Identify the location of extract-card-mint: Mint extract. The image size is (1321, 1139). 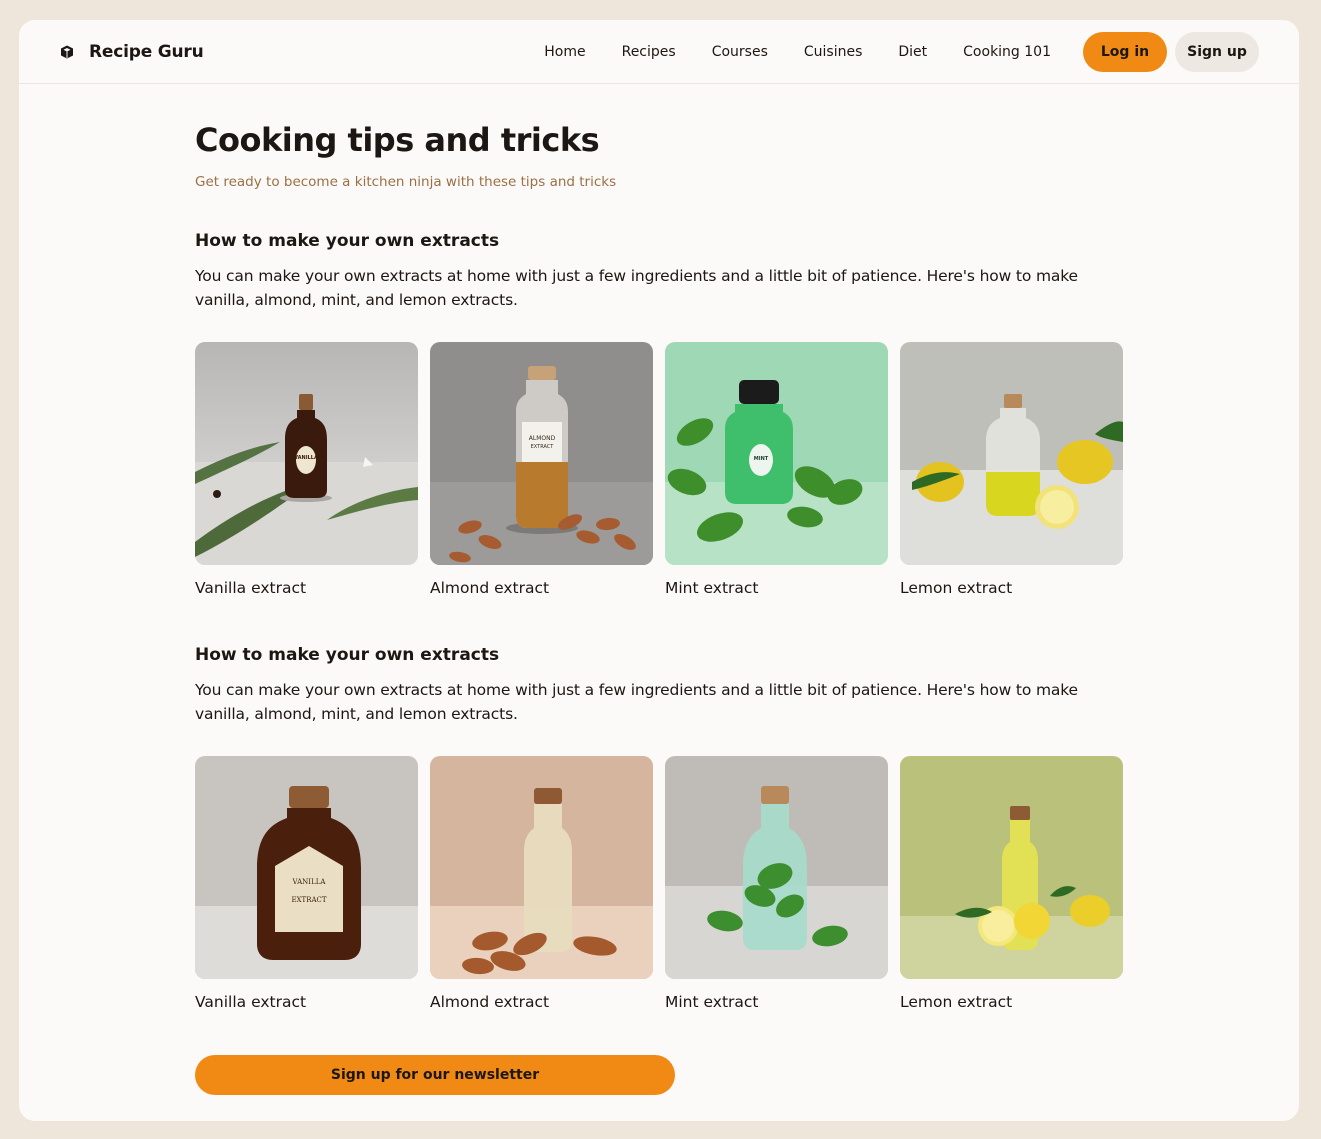
(776, 884).